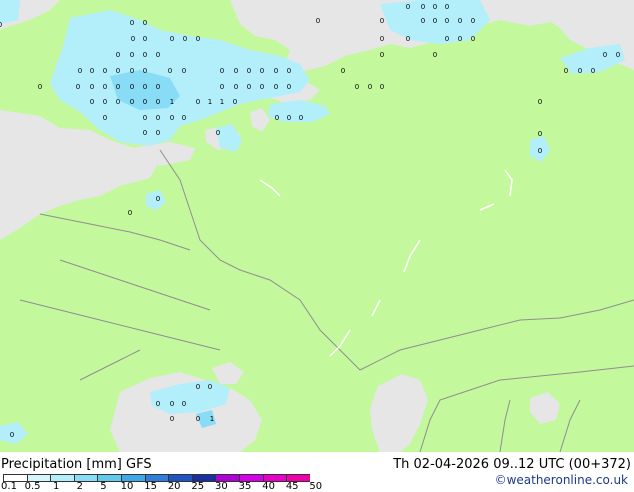  I want to click on colorbar-tick-label: 2, so click(79, 486).